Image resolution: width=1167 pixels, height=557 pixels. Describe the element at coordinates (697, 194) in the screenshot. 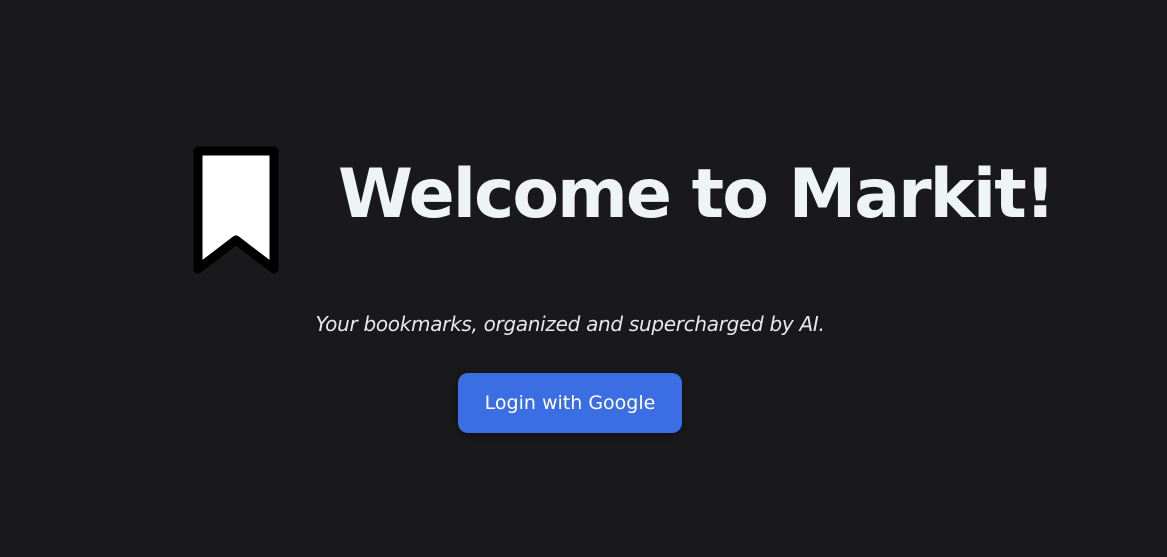

I see `page-title: Welcome to Markit!` at that location.